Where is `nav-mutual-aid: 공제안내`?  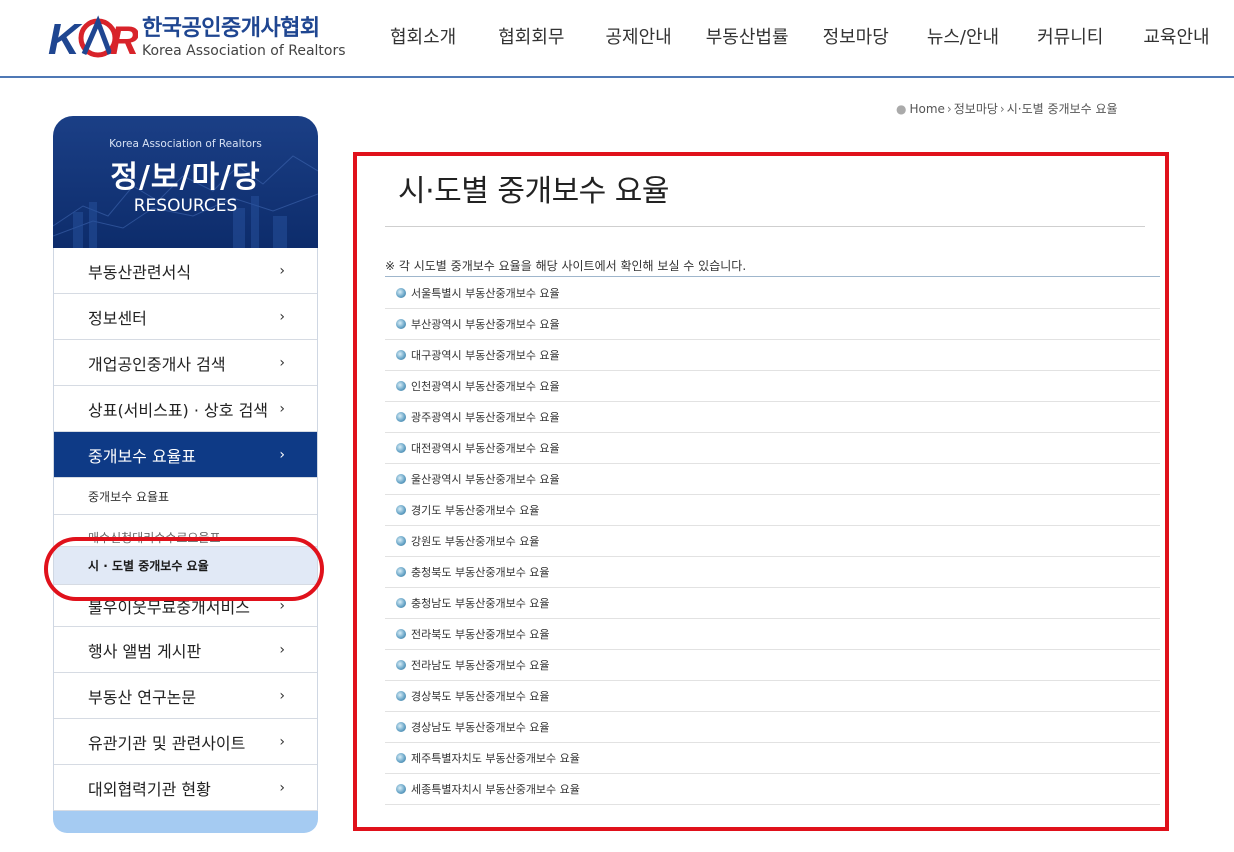 nav-mutual-aid: 공제안내 is located at coordinates (639, 38).